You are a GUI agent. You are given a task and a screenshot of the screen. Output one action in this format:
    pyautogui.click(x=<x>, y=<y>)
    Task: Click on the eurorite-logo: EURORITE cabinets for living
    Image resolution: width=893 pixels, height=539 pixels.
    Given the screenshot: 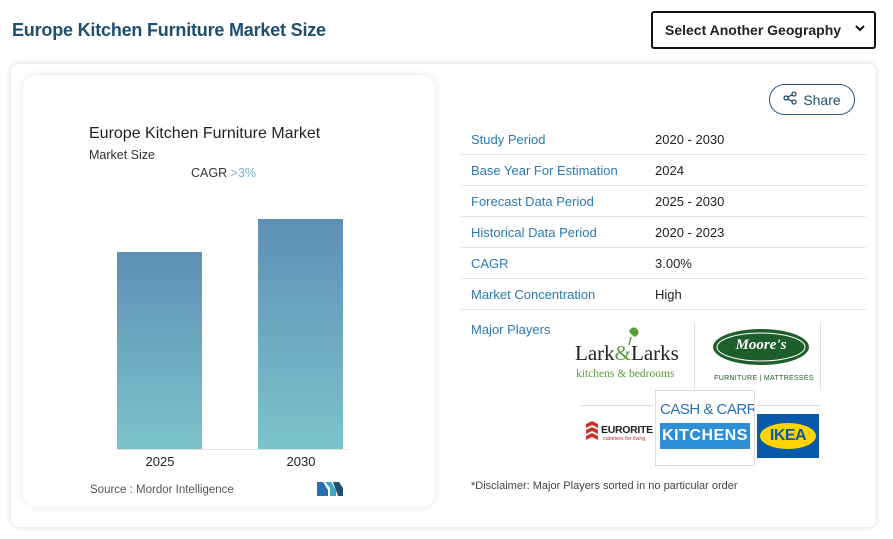 What is the action you would take?
    pyautogui.click(x=617, y=435)
    